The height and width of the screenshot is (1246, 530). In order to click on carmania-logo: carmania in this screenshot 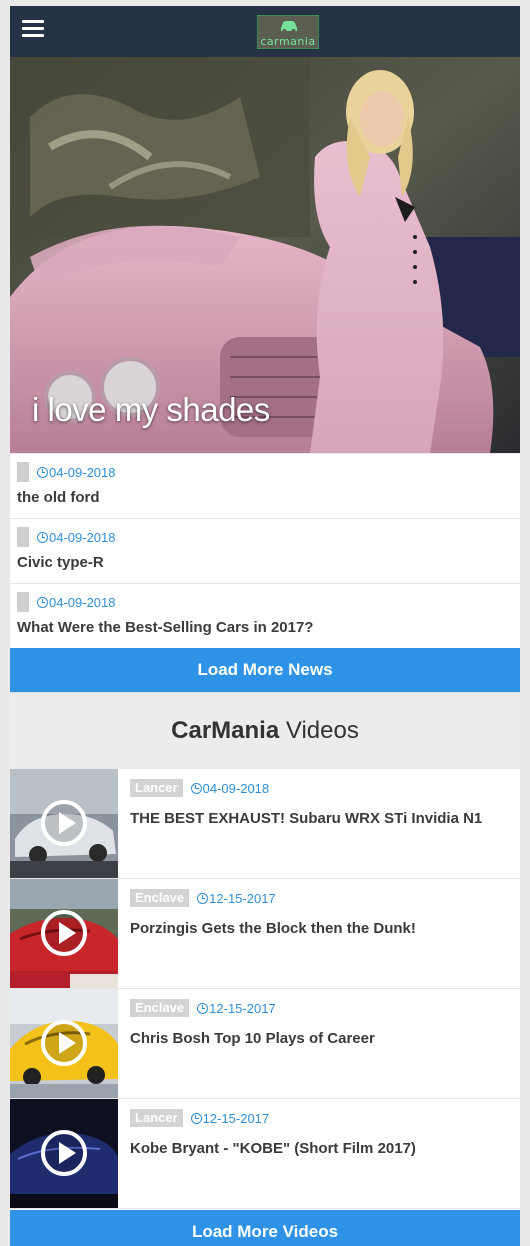, I will do `click(288, 32)`.